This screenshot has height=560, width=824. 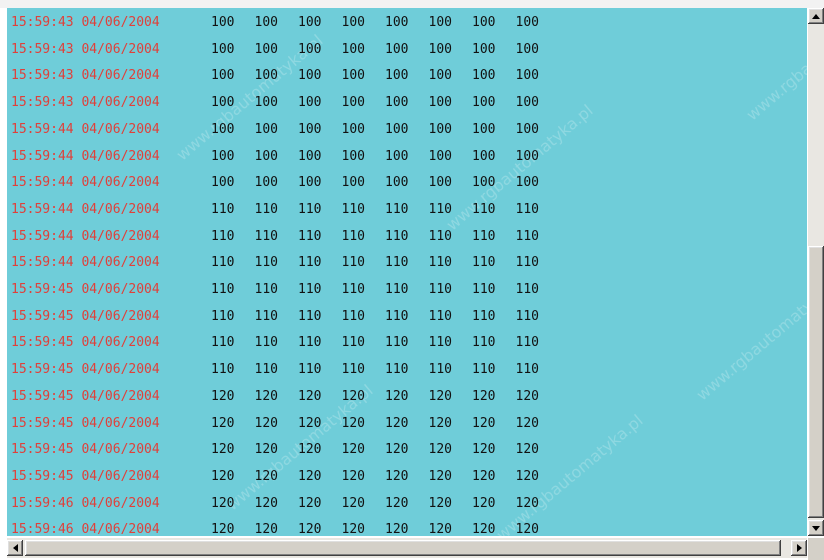 What do you see at coordinates (816, 549) in the screenshot?
I see `scrollbar-corner` at bounding box center [816, 549].